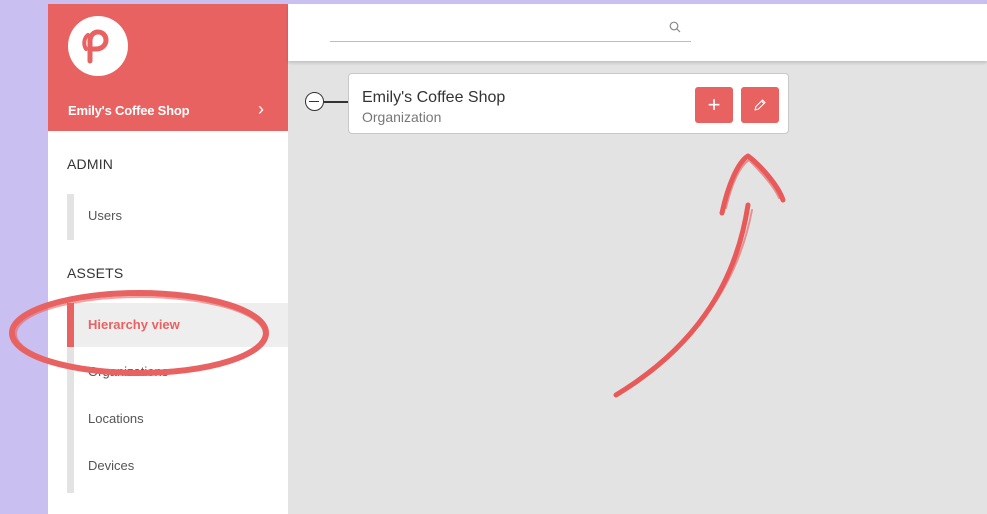 This screenshot has width=987, height=514. Describe the element at coordinates (90, 164) in the screenshot. I see `admin-section-title: ADMIN` at that location.